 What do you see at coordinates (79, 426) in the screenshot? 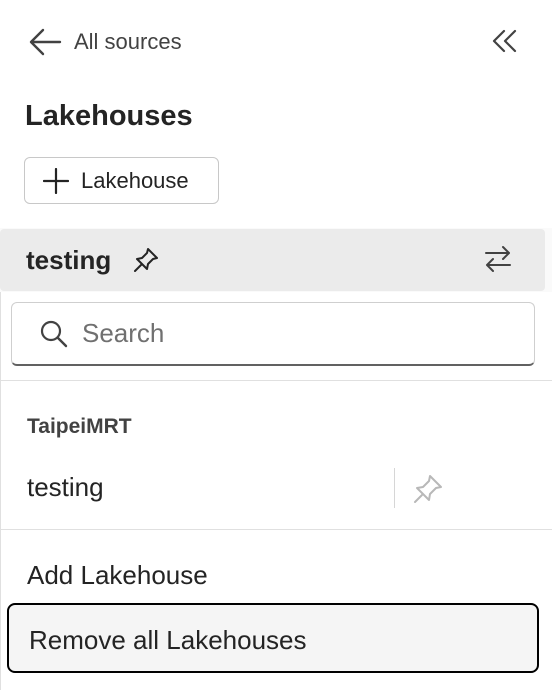
I see `workspace-group-label: TaipeiMRT` at bounding box center [79, 426].